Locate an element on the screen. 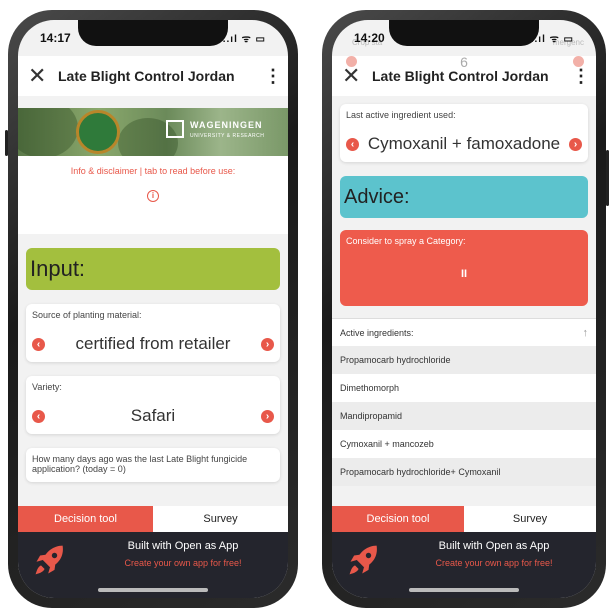  info-icon: i is located at coordinates (153, 196).